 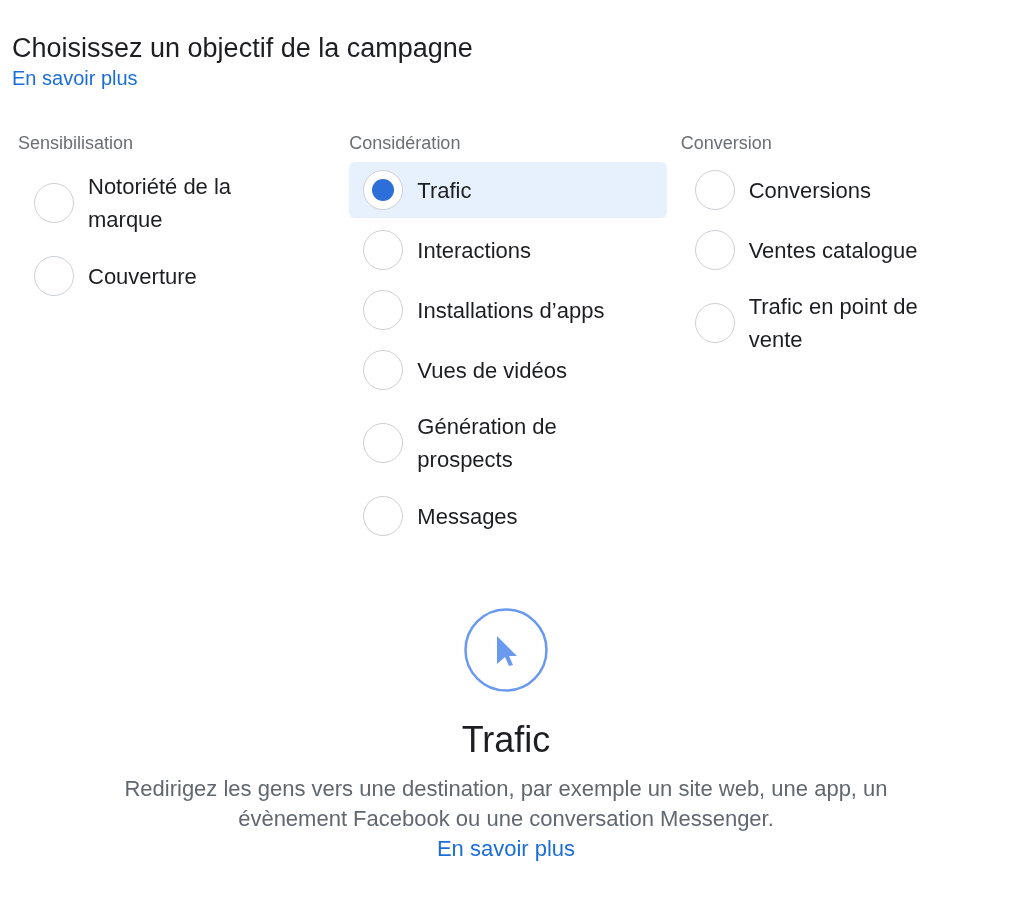 I want to click on group-heading: Sensibilisation, so click(x=76, y=143).